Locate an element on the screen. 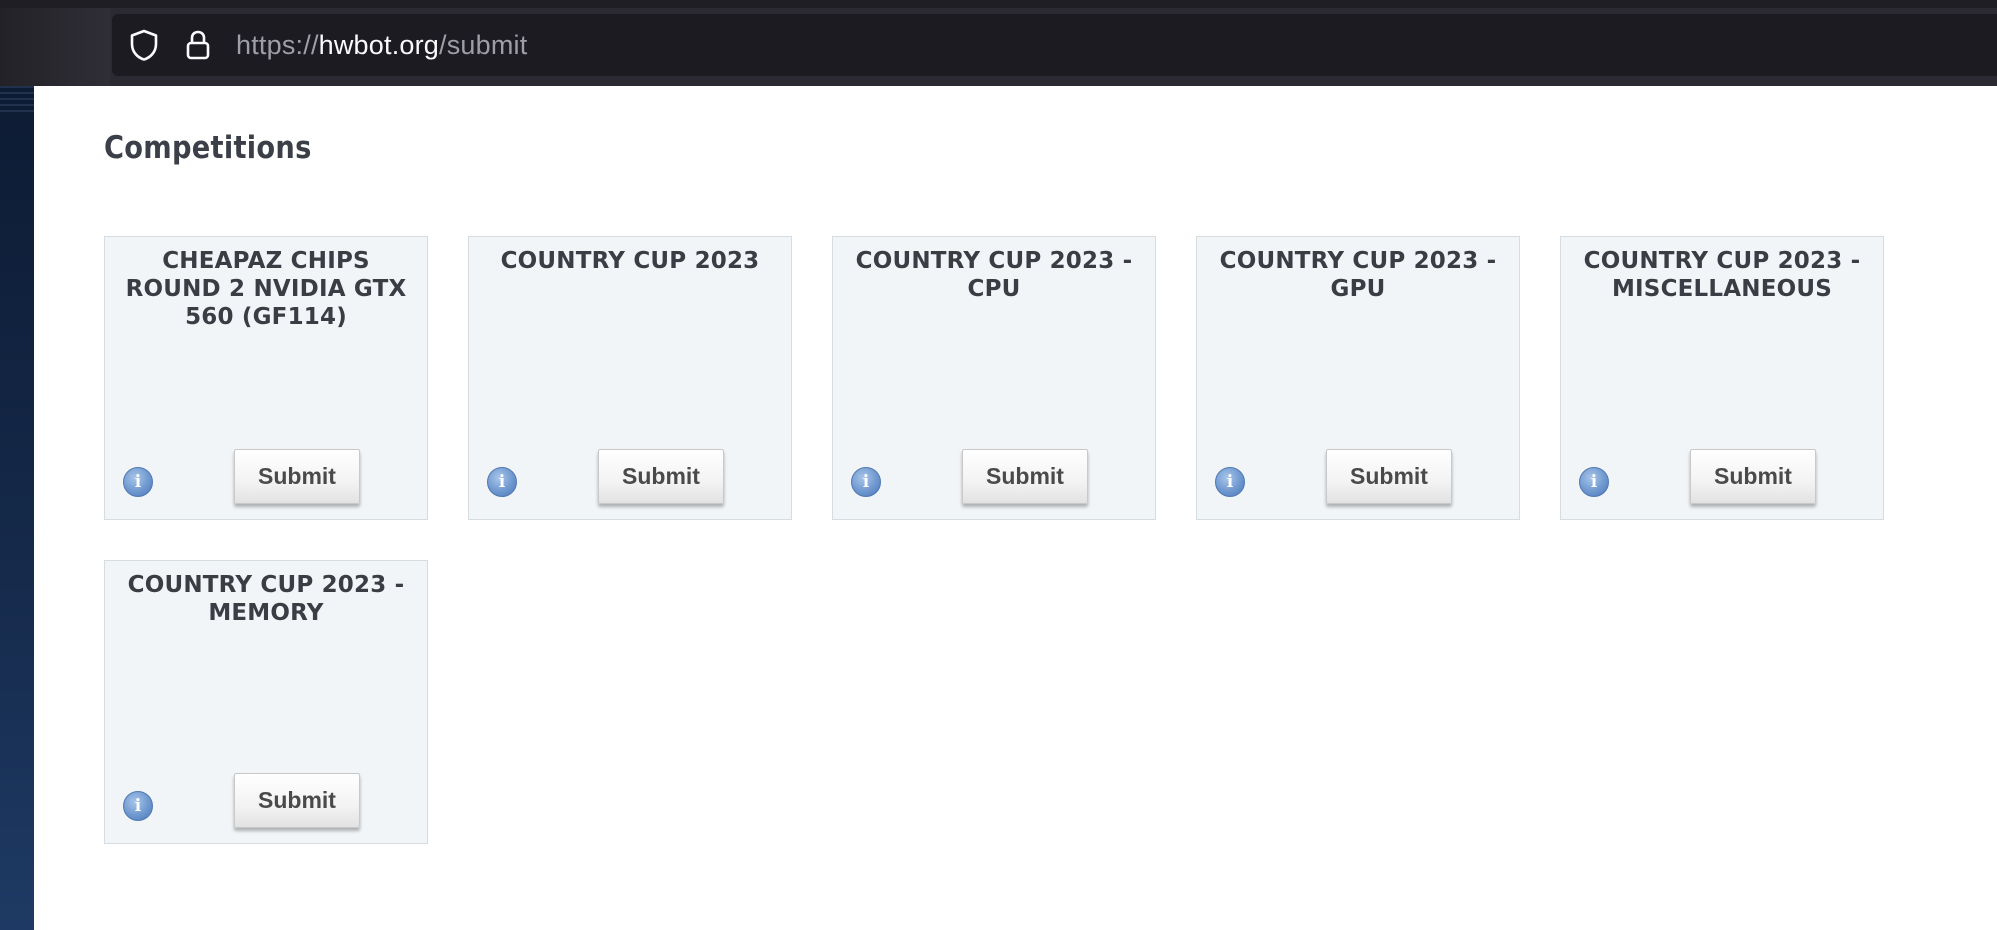  lock-icon is located at coordinates (198, 45).